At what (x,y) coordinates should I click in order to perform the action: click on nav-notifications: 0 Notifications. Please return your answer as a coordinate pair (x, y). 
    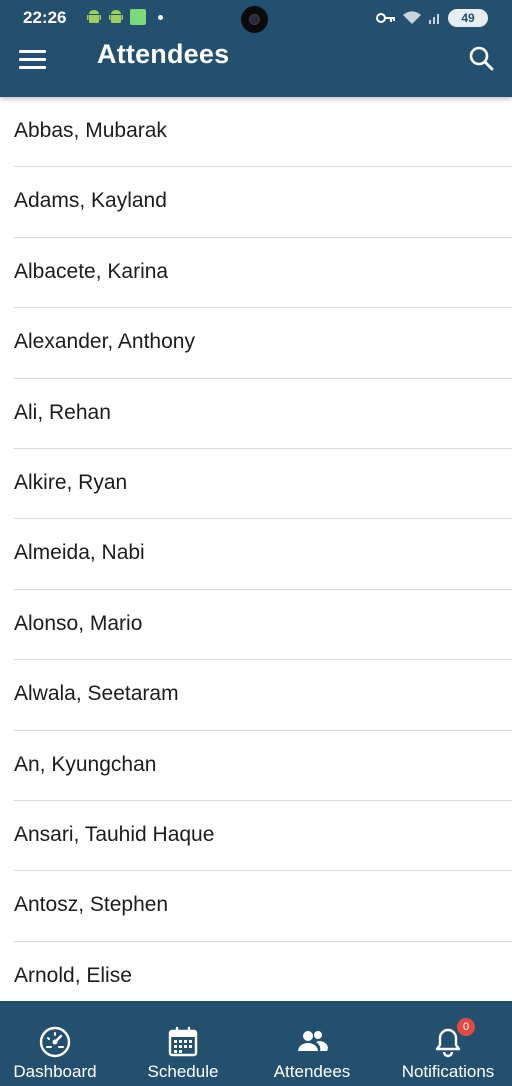
    Looking at the image, I should click on (448, 1043).